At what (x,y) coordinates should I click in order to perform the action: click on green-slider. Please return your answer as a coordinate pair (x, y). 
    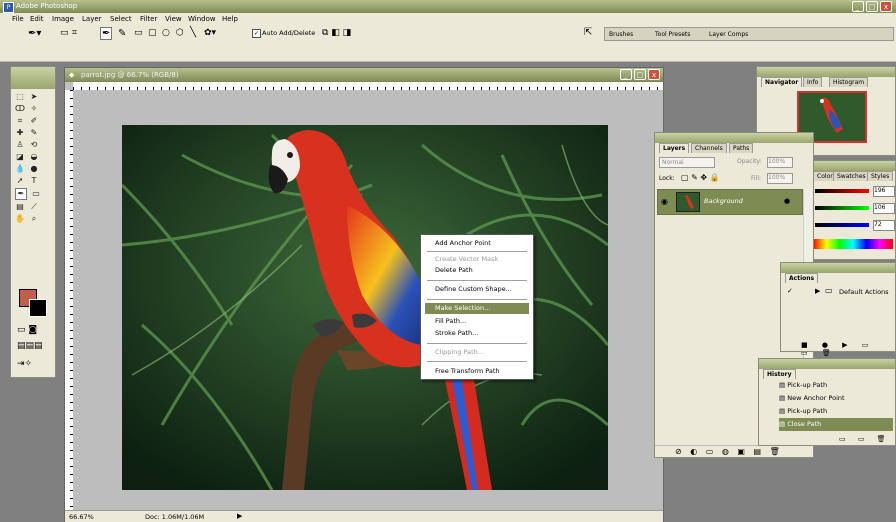
    Looking at the image, I should click on (842, 208).